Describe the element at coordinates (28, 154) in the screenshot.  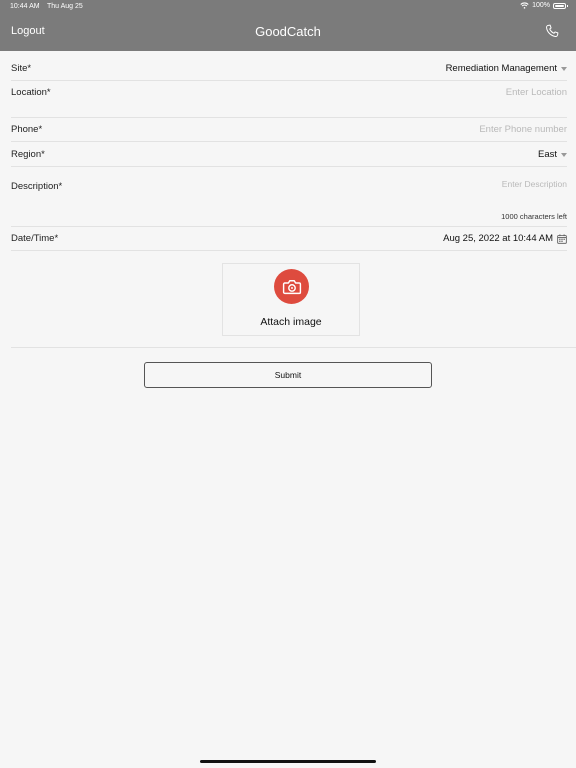
I see `region-label: Region*` at that location.